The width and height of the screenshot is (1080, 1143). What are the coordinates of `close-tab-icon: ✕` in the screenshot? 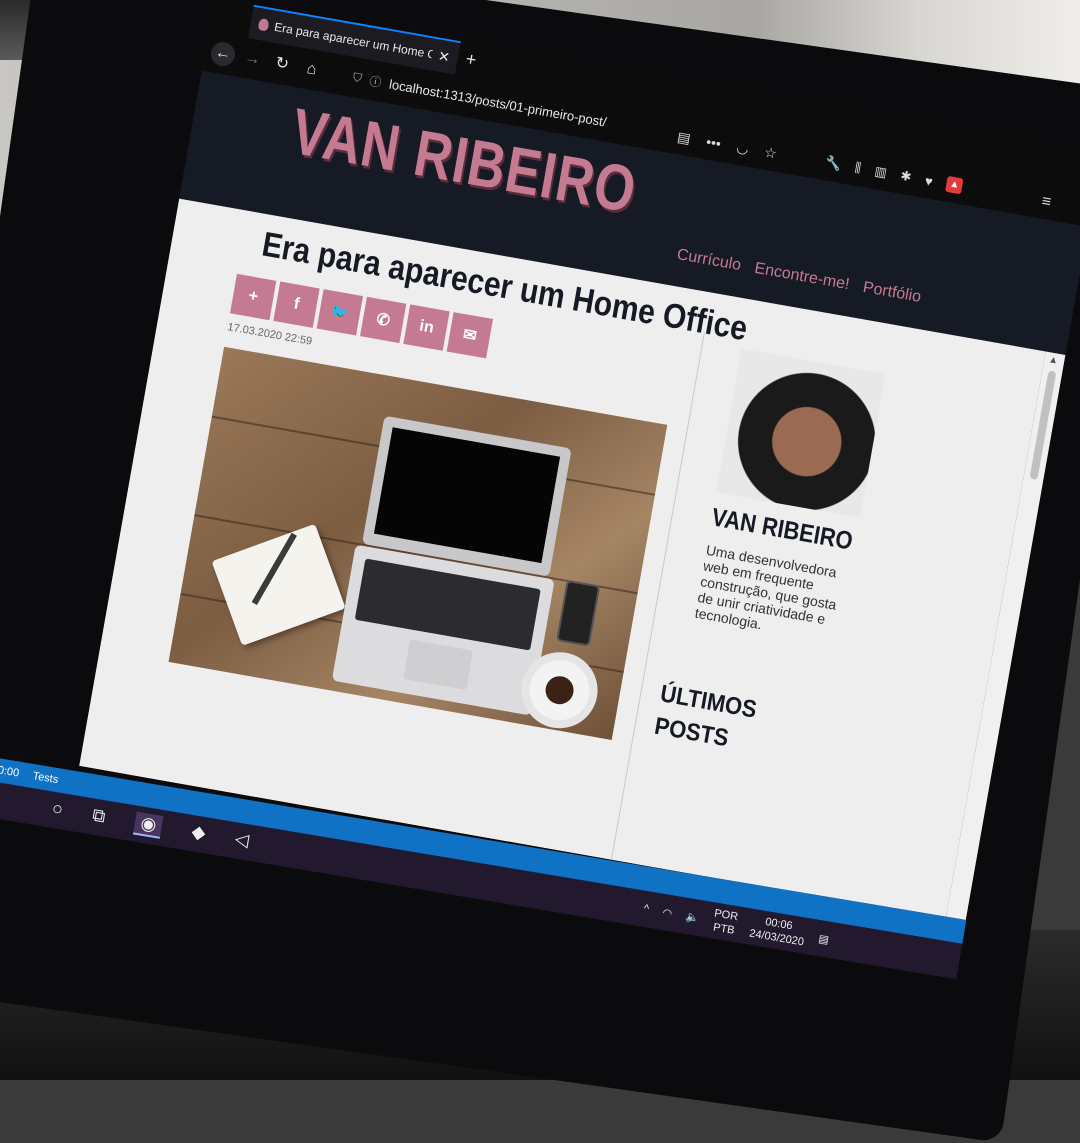 It's located at (444, 56).